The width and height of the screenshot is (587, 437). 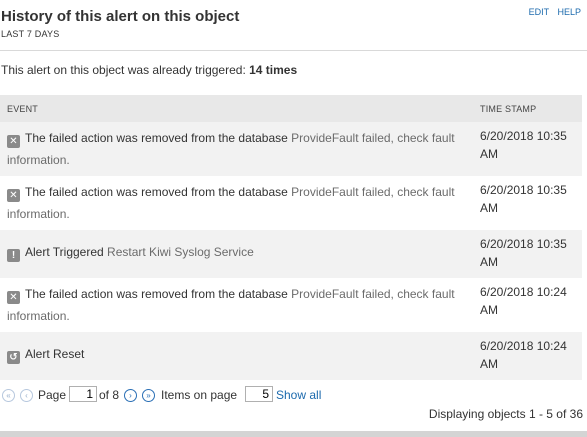 I want to click on column-header-event: EVENT, so click(x=22, y=109).